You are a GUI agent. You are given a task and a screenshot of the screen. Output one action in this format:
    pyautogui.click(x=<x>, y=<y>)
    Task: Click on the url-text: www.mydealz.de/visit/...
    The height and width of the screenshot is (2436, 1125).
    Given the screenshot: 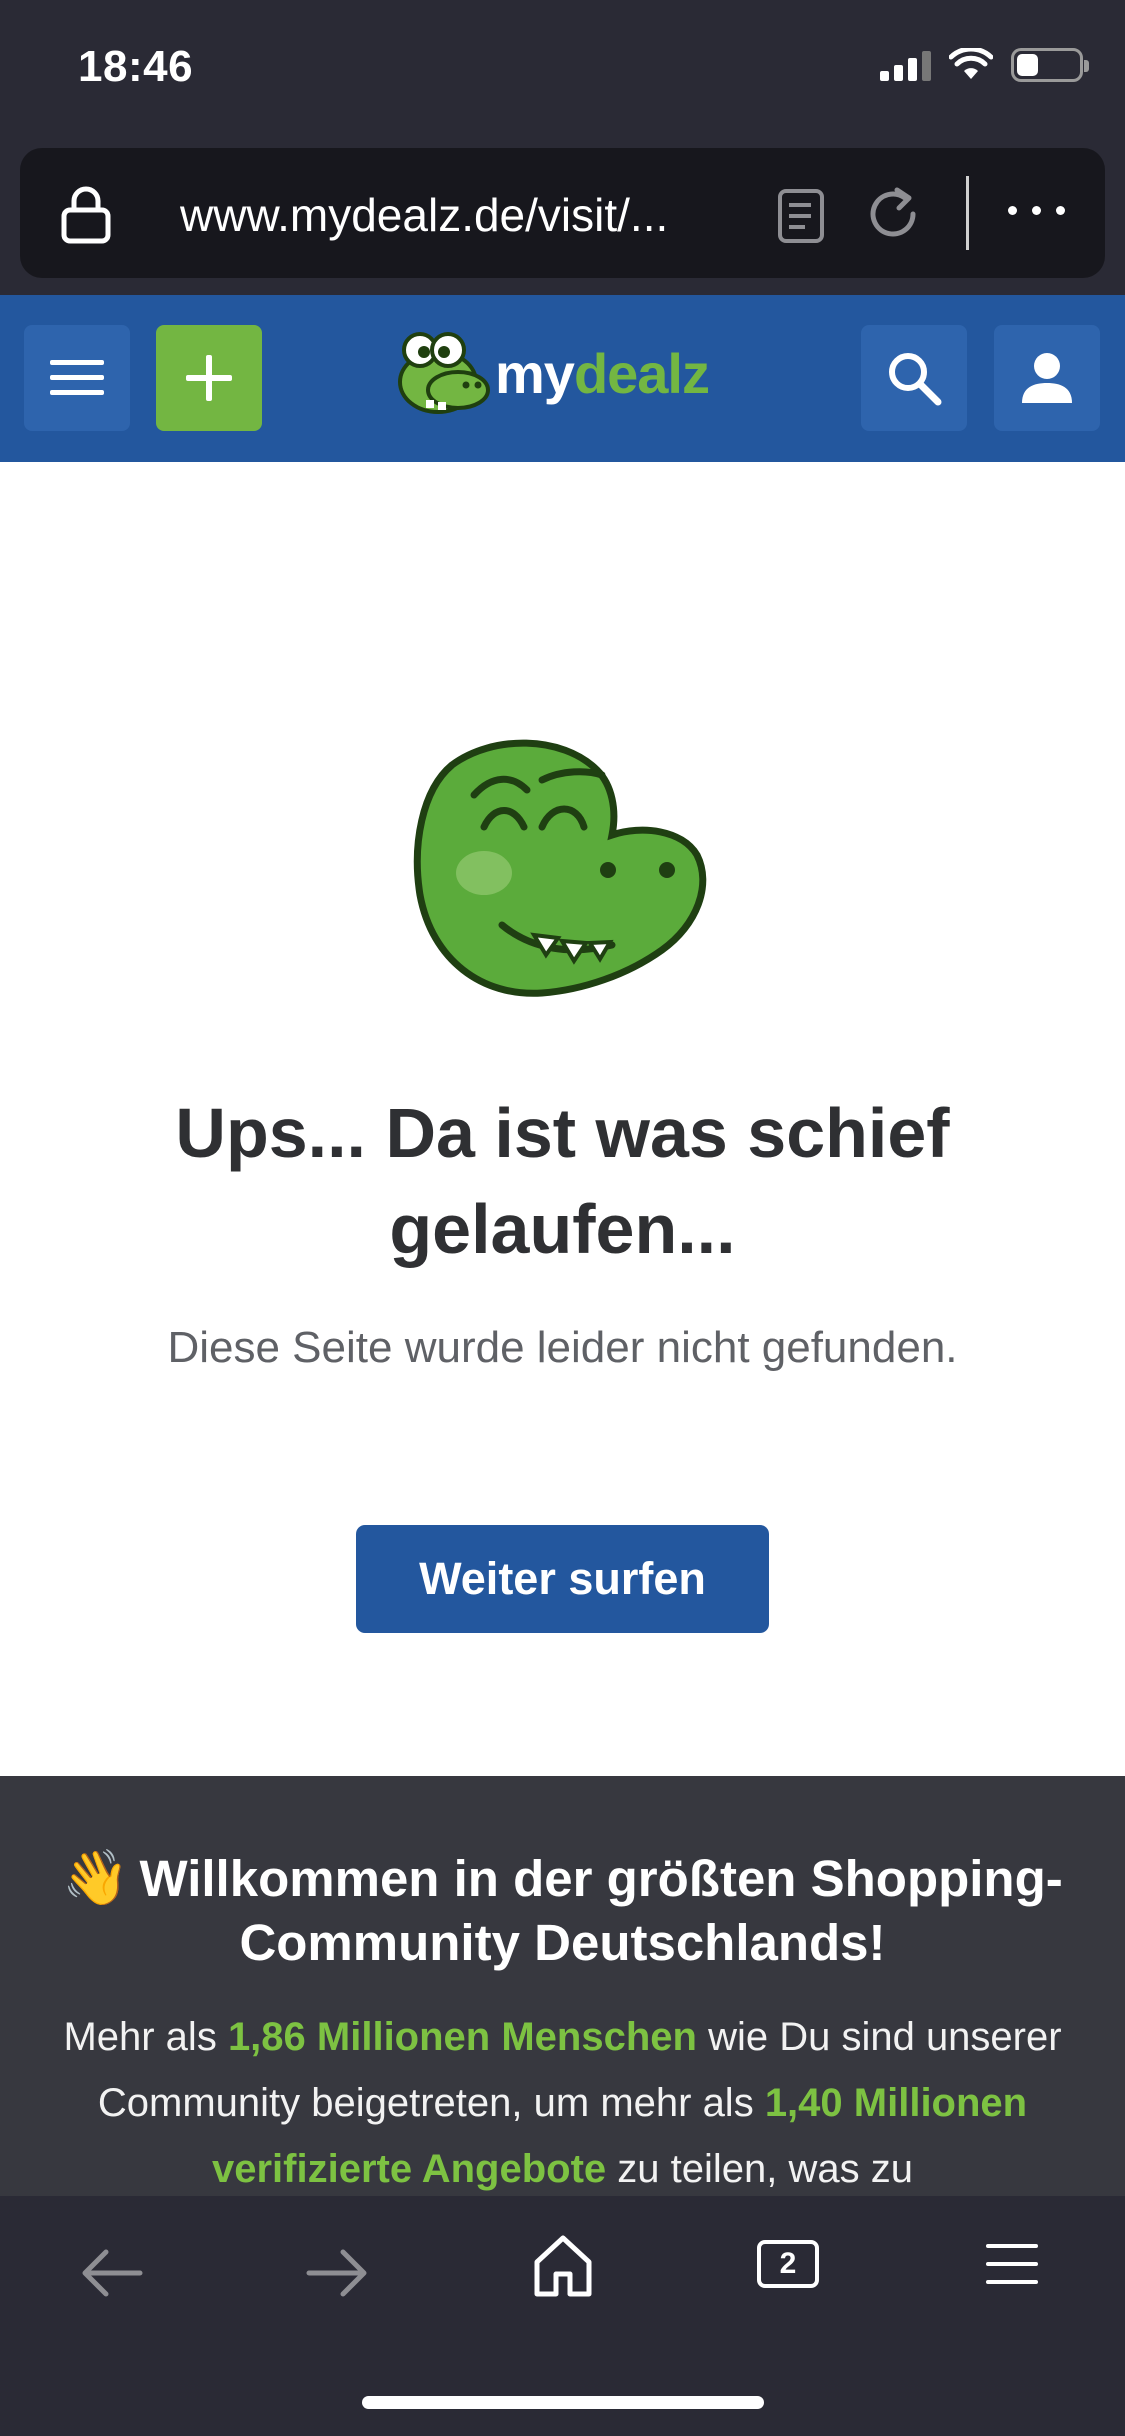 What is the action you would take?
    pyautogui.click(x=467, y=215)
    